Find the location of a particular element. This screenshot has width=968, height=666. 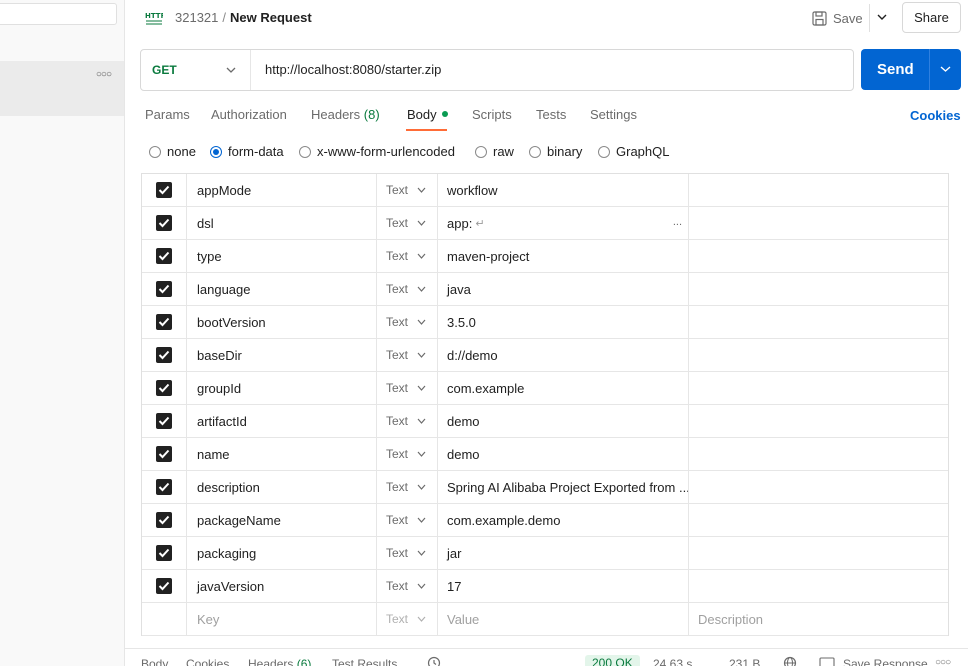

key-input: dsl is located at coordinates (282, 223).